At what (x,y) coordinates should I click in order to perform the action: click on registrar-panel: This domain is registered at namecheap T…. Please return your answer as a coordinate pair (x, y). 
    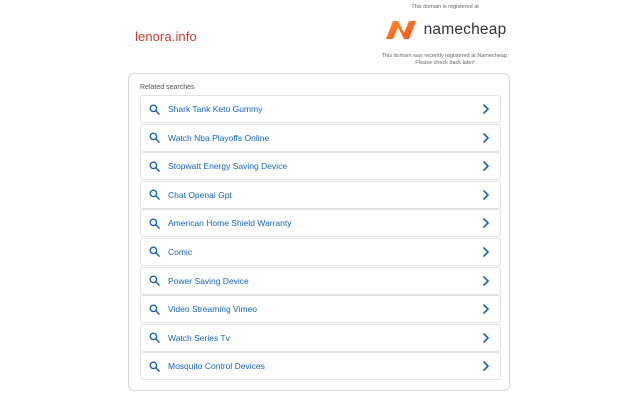
    Looking at the image, I should click on (445, 35).